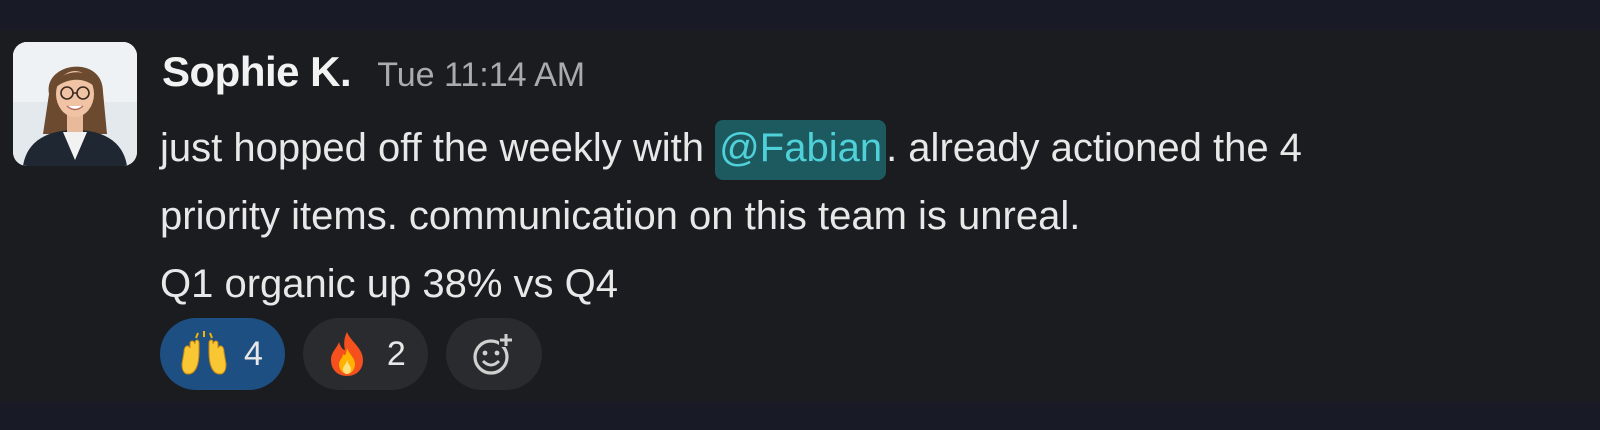 This screenshot has width=1600, height=430. Describe the element at coordinates (253, 353) in the screenshot. I see `reaction-count: 4` at that location.